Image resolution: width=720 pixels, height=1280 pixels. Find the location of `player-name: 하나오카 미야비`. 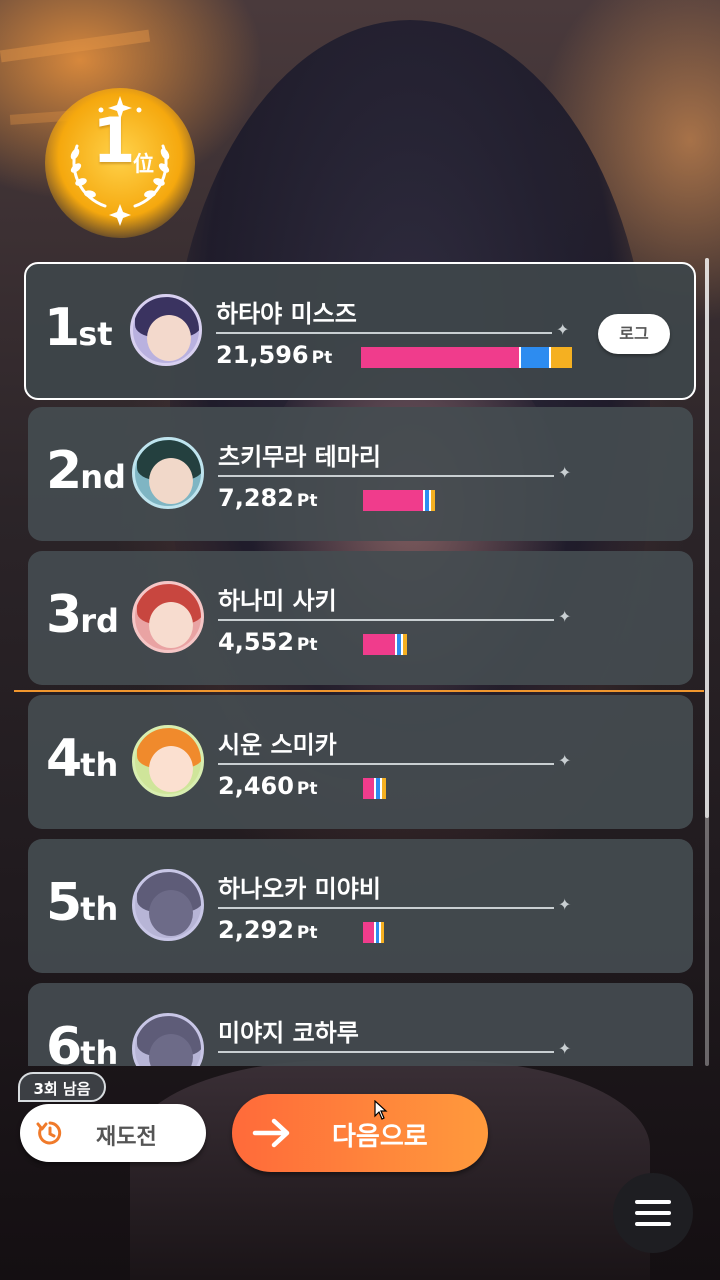

player-name: 하나오카 미야비 is located at coordinates (299, 889).